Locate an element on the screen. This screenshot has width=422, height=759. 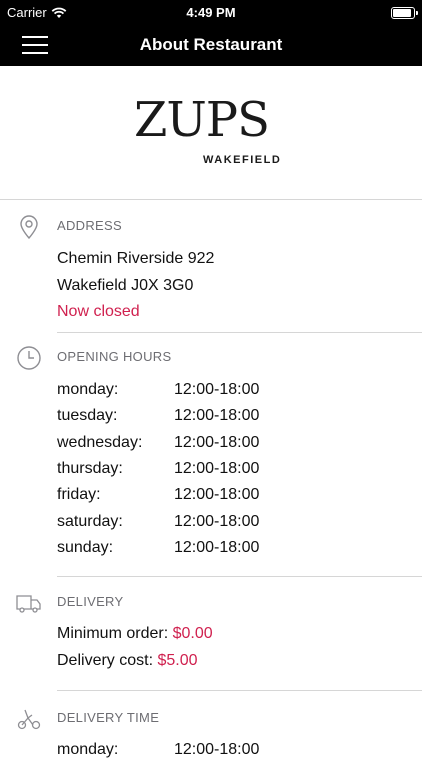
delivery-cost-line: Delivery cost: $5.00 is located at coordinates (127, 661).